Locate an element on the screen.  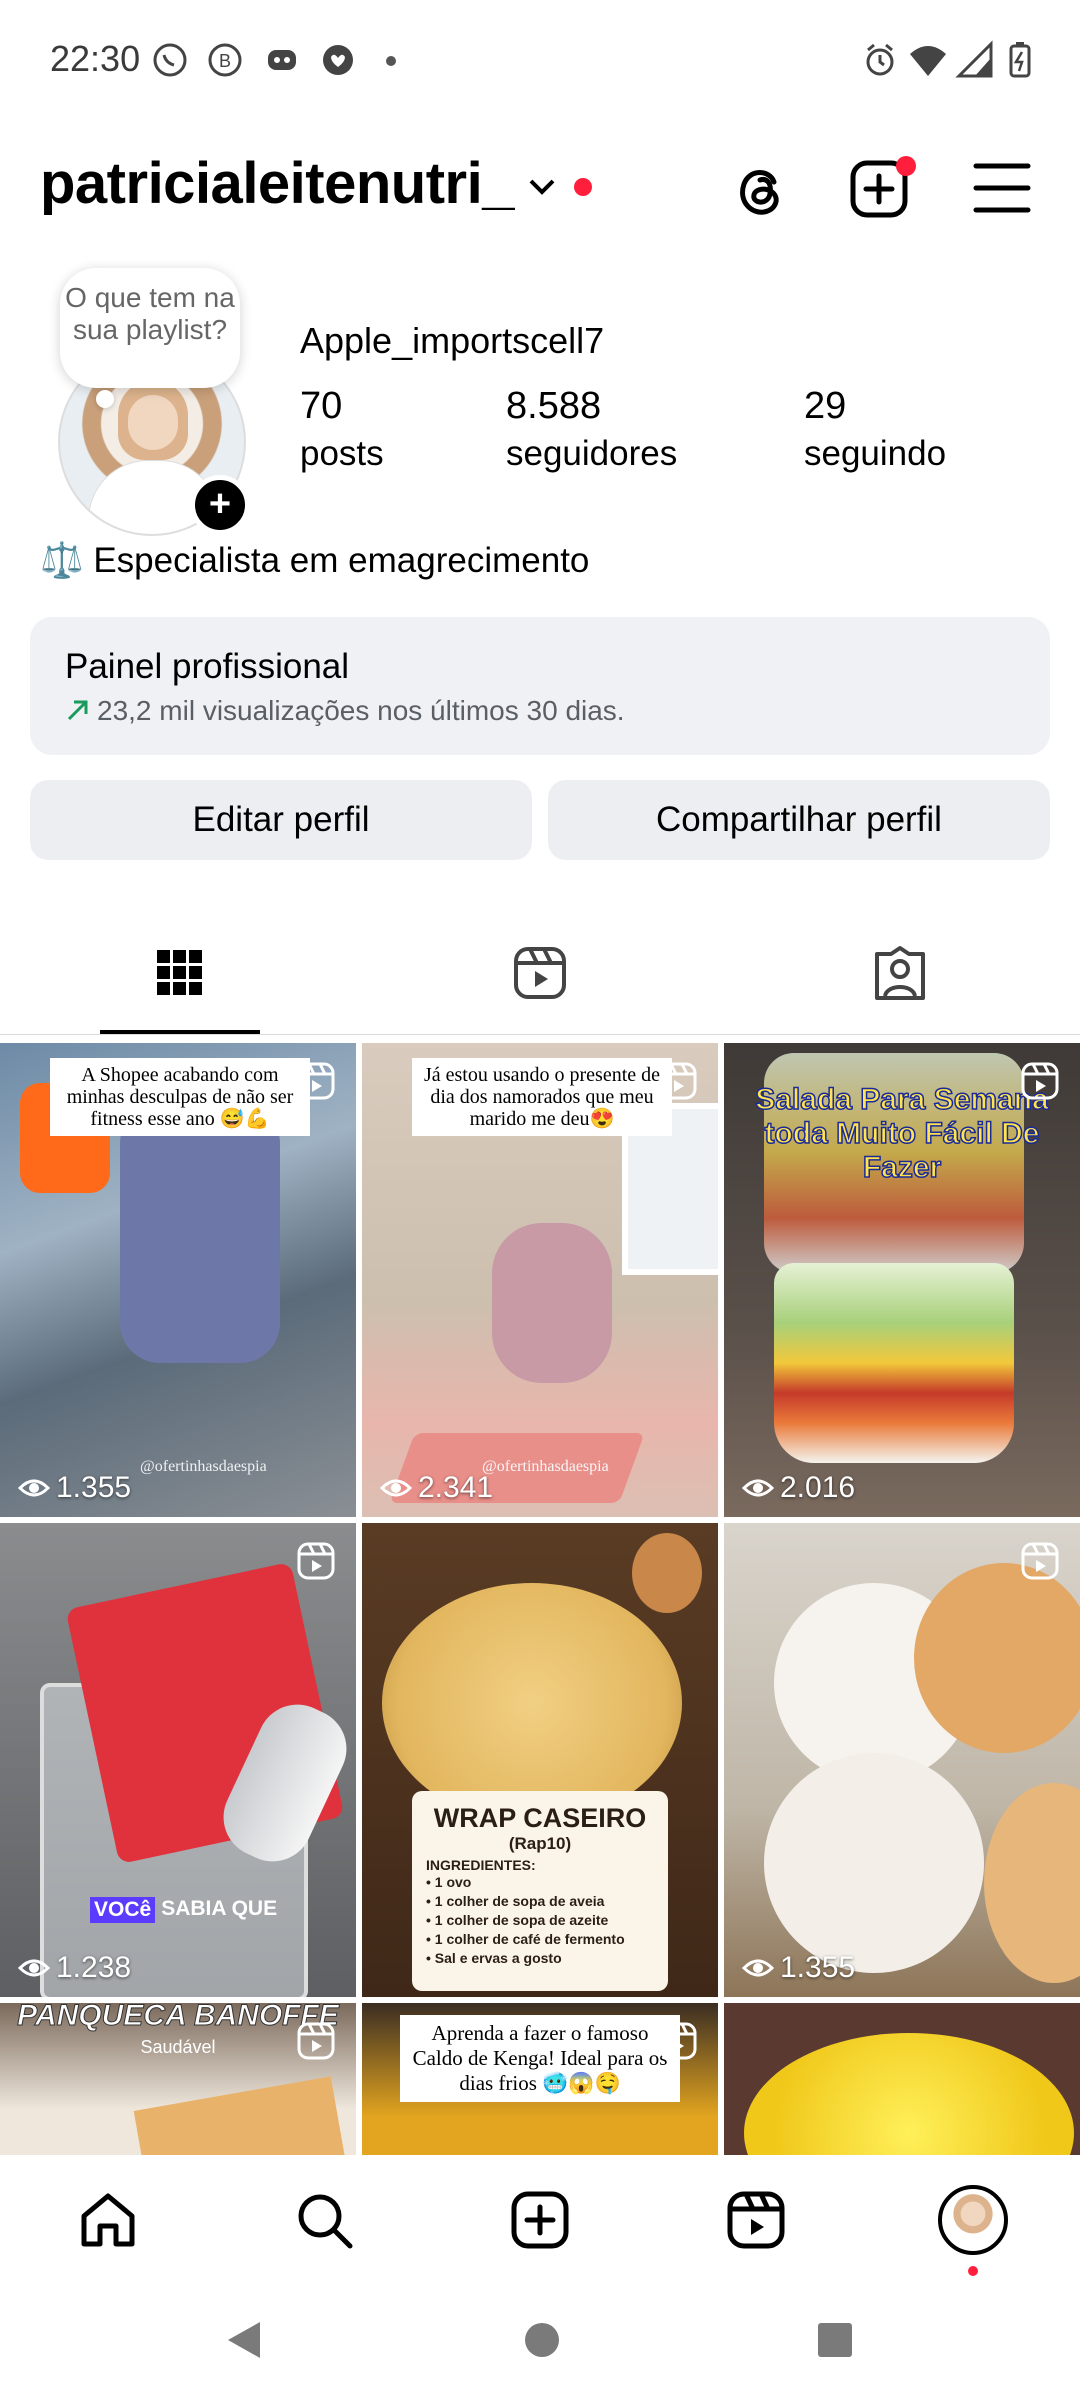
post-tile-4: VOCê SABIA QUE 1.238 is located at coordinates (178, 1760).